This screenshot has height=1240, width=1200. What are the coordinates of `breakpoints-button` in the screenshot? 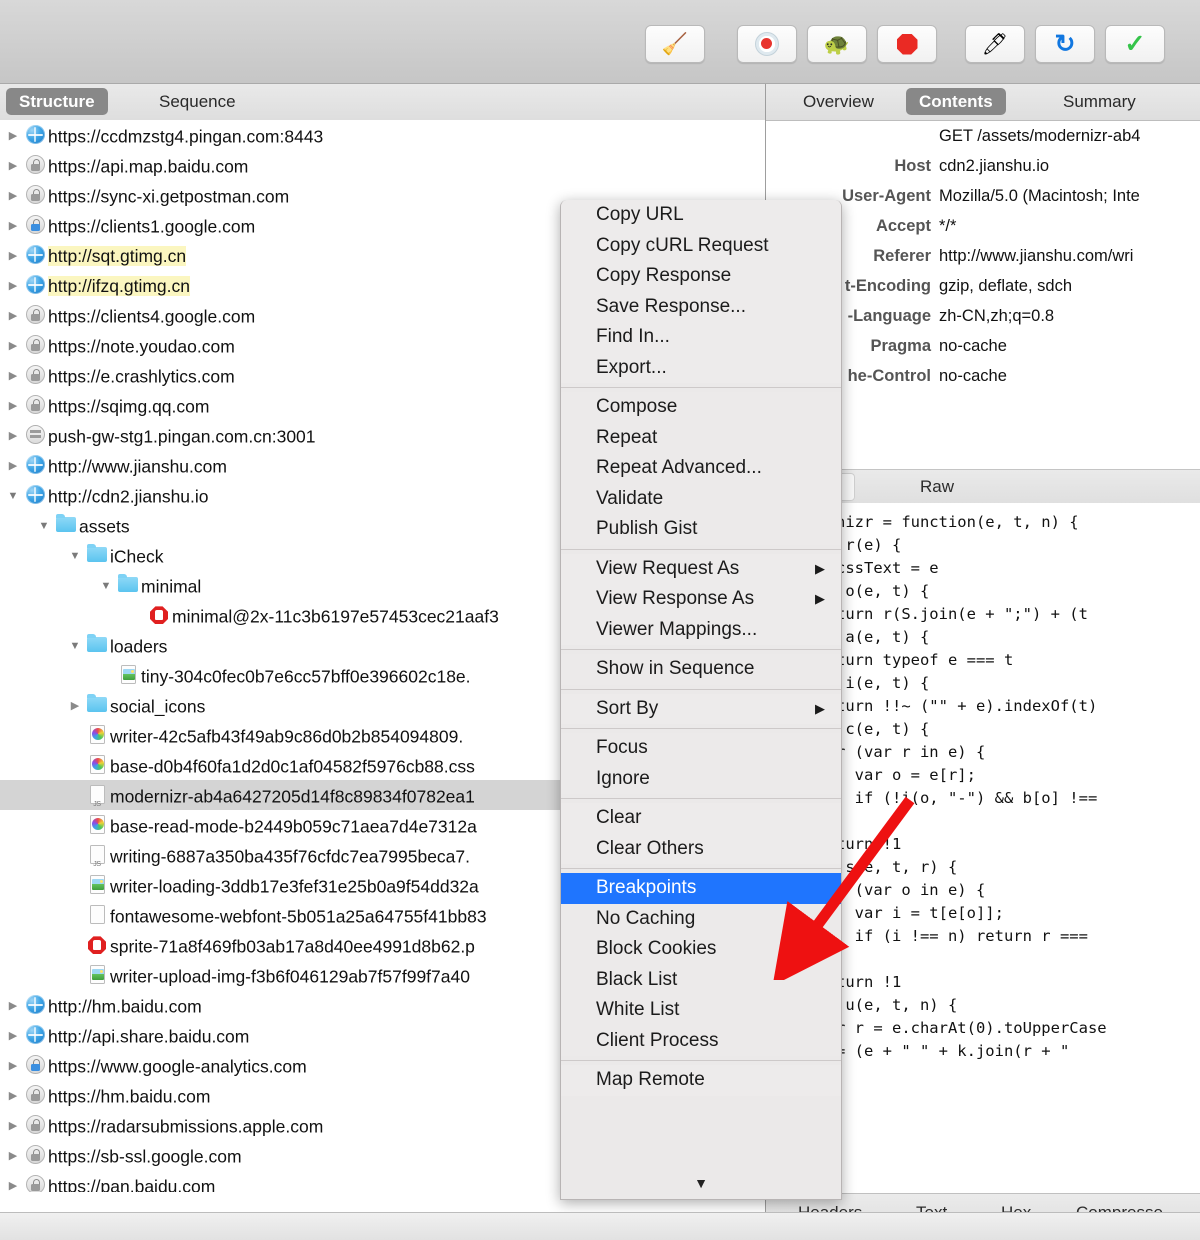 It's located at (907, 44).